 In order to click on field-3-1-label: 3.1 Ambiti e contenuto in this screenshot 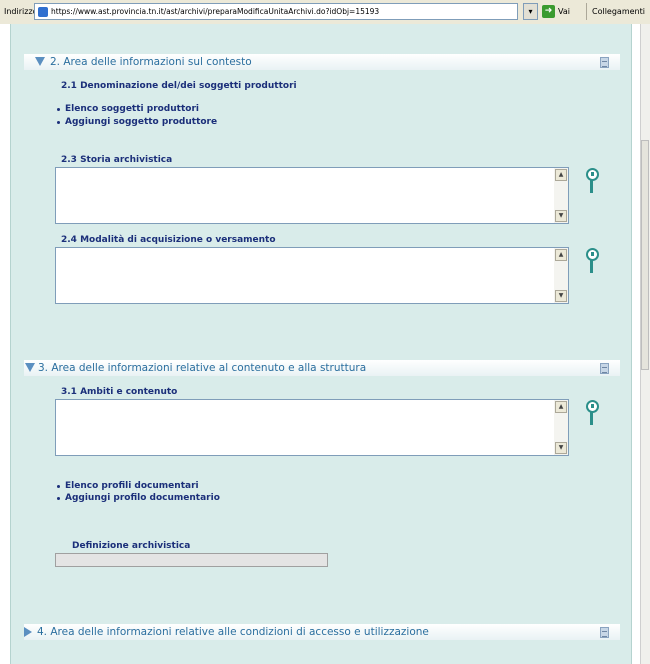, I will do `click(119, 392)`.